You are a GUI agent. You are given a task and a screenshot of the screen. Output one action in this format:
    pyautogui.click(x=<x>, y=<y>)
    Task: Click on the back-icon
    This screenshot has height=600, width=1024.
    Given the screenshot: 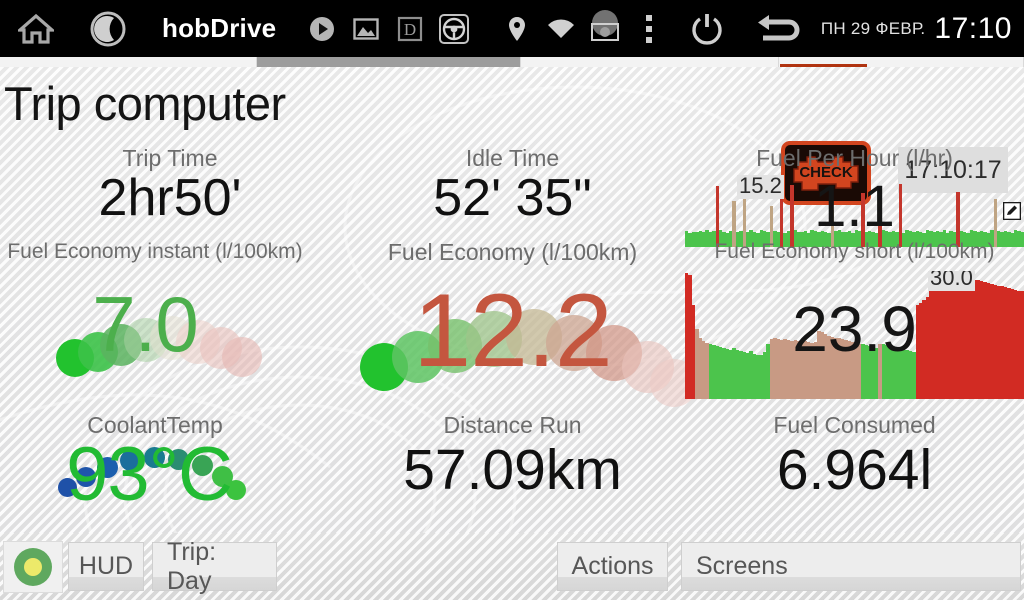 What is the action you would take?
    pyautogui.click(x=779, y=28)
    